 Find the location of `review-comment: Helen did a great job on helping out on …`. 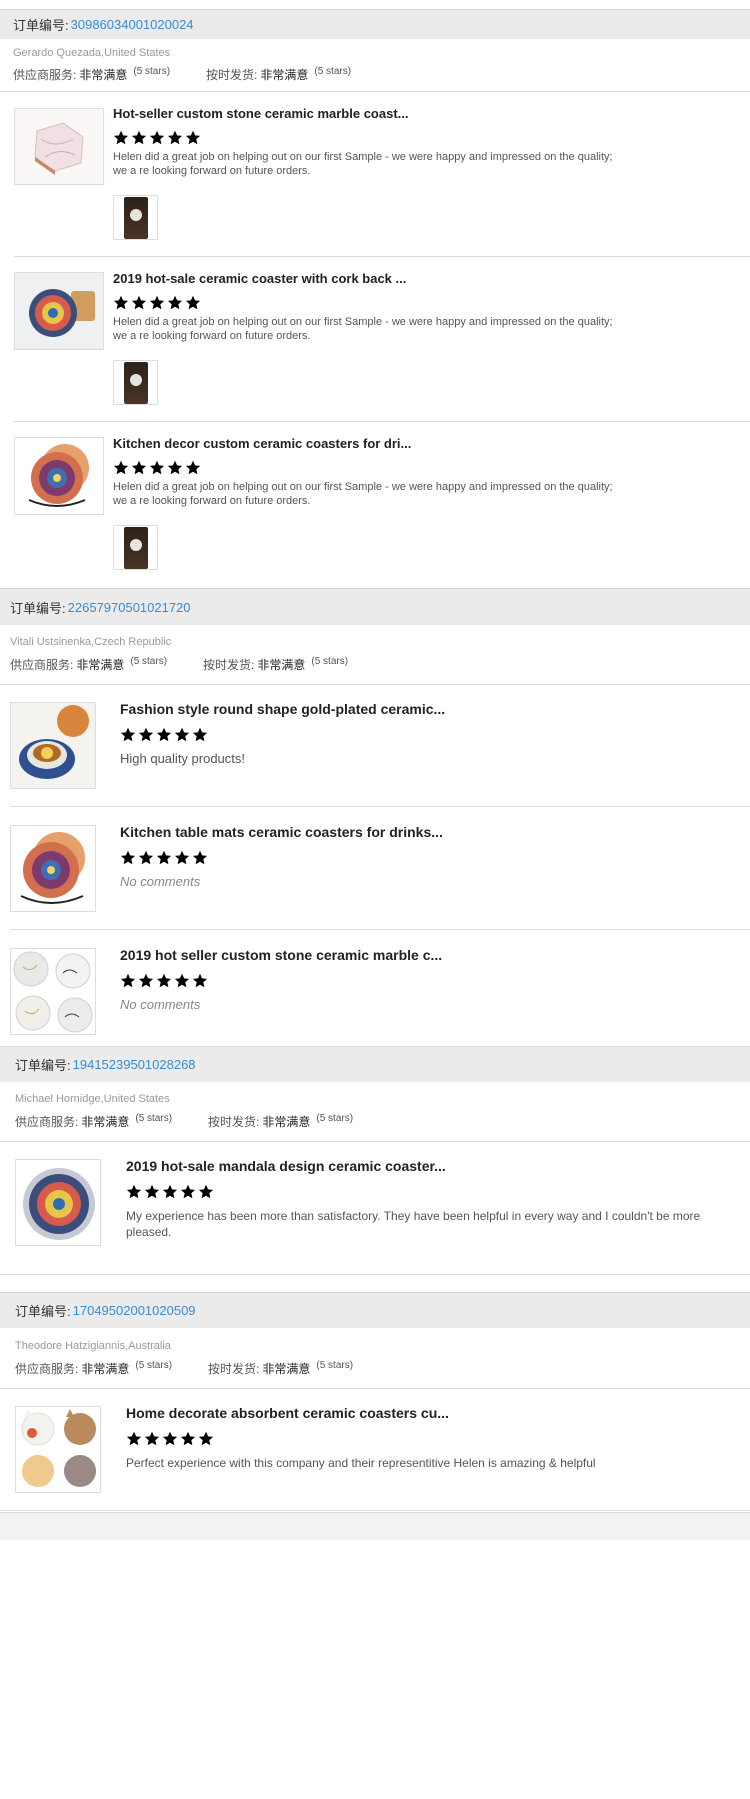

review-comment: Helen did a great job on helping out on … is located at coordinates (363, 164).